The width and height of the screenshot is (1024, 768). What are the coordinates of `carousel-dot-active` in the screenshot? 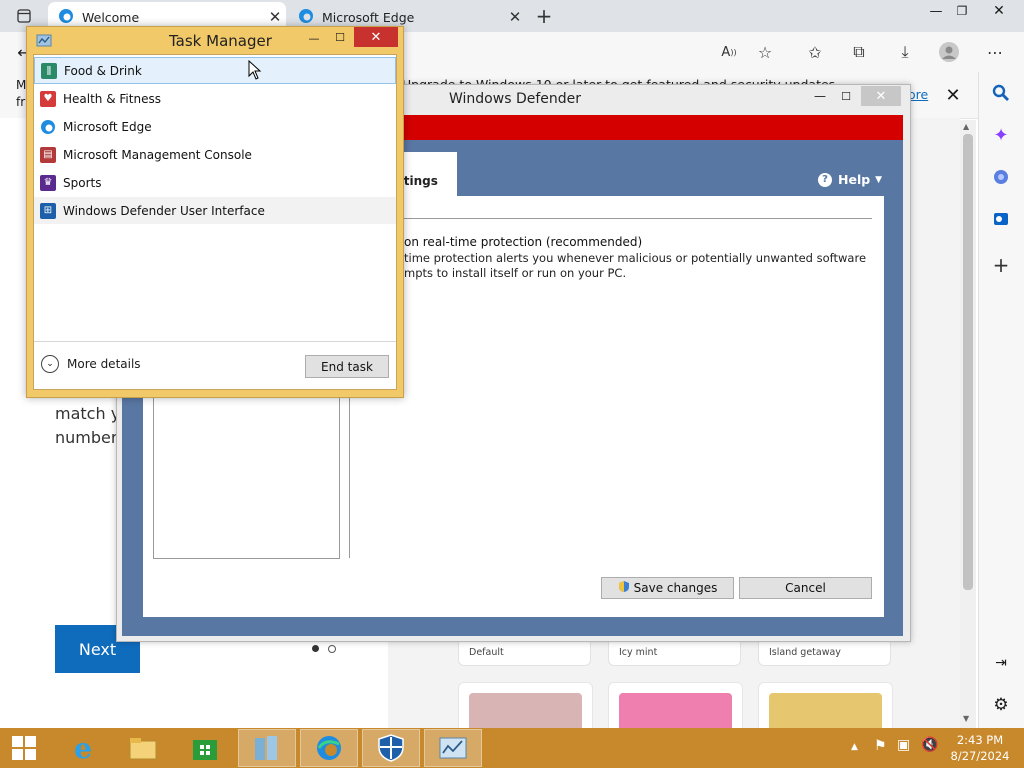 It's located at (315, 648).